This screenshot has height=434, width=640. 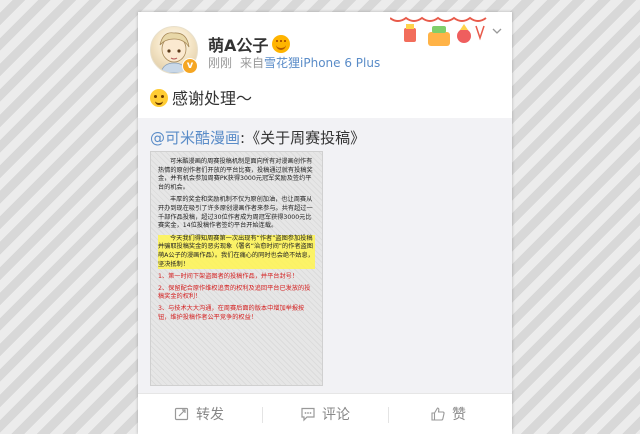 What do you see at coordinates (228, 277) in the screenshot?
I see `doc-rule-1: 1、第一时间下架盗图者的投稿作品，并平台封号！` at bounding box center [228, 277].